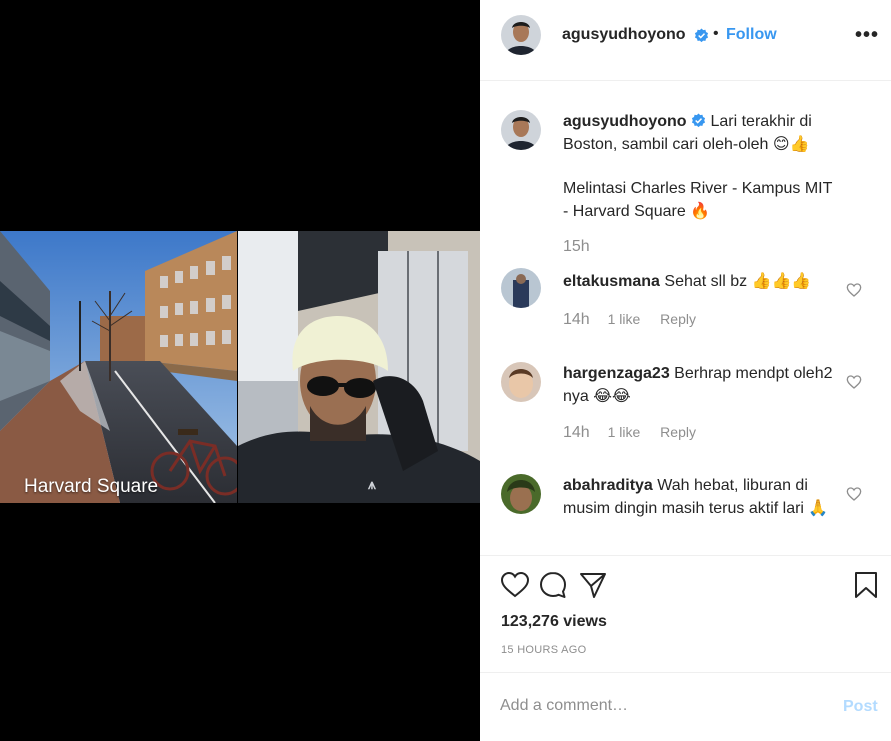 The height and width of the screenshot is (741, 891). Describe the element at coordinates (611, 281) in the screenshot. I see `comment-username: eltakusmana` at that location.